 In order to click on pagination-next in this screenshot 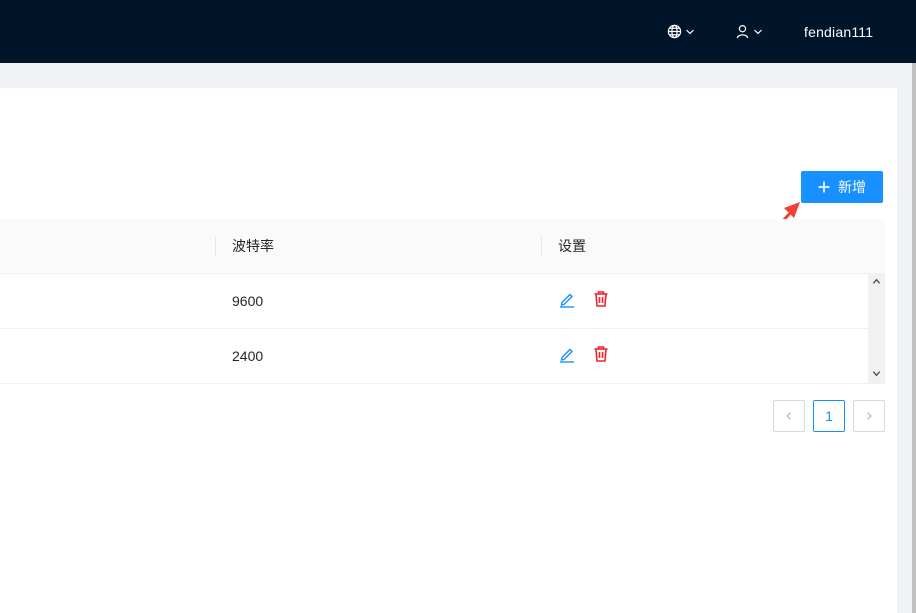, I will do `click(869, 416)`.